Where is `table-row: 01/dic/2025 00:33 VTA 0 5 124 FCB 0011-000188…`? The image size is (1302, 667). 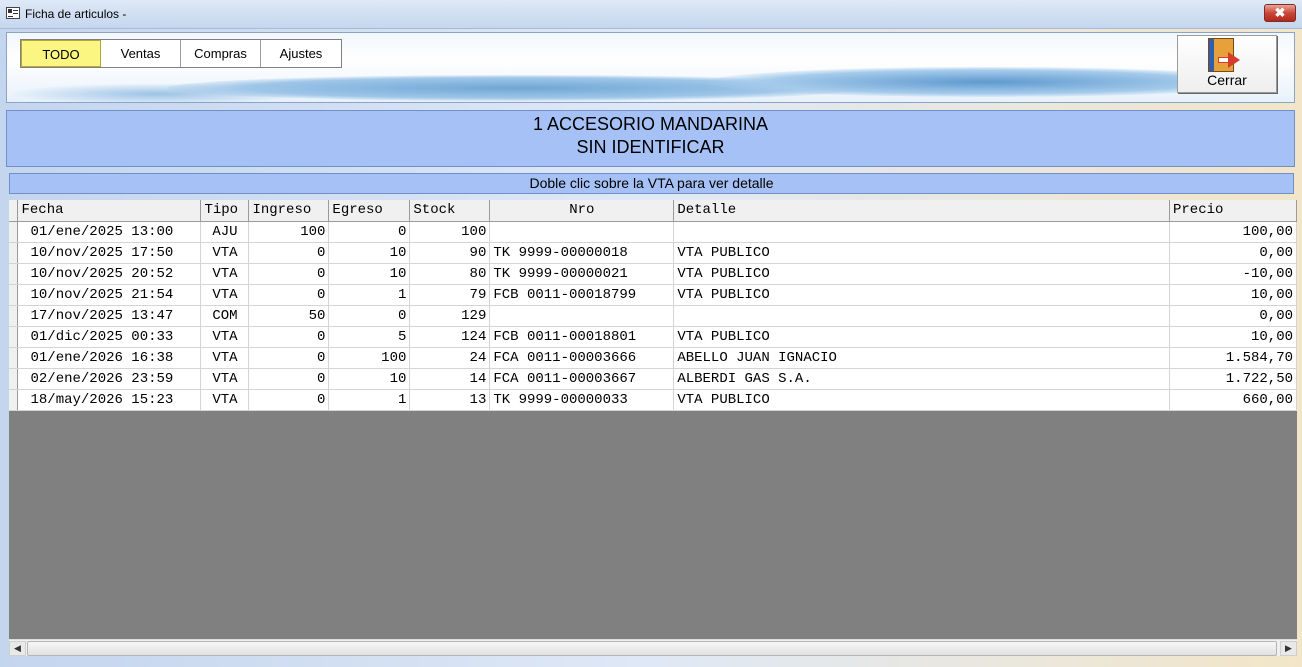
table-row: 01/dic/2025 00:33 VTA 0 5 124 FCB 0011-000188… is located at coordinates (653, 337).